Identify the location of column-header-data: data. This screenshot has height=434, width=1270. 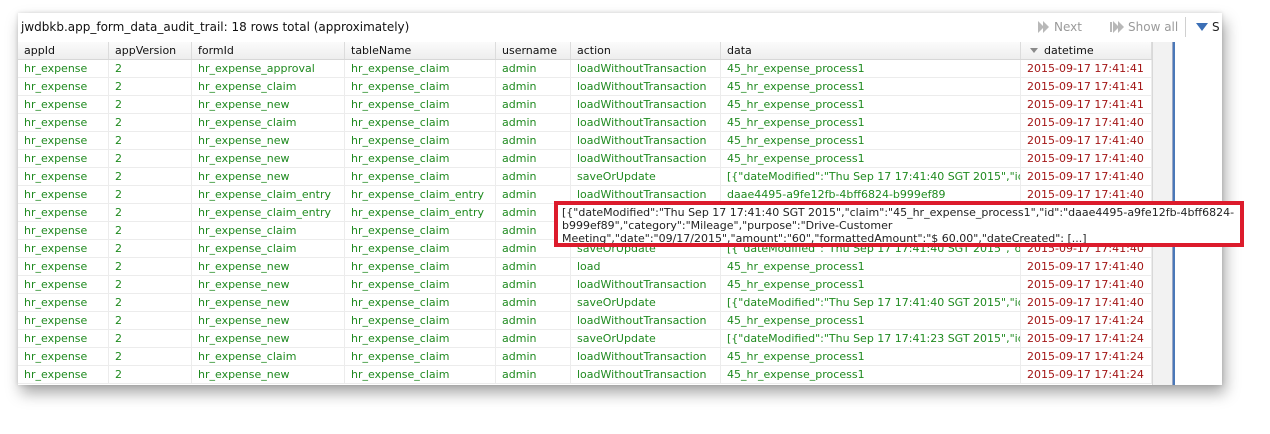
(871, 50).